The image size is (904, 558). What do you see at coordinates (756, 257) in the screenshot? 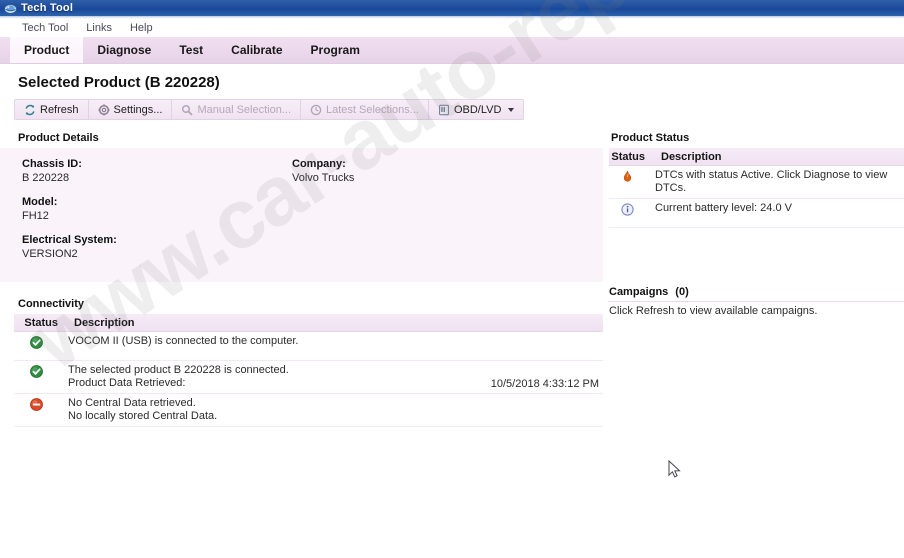
I see `right-column-spacer` at bounding box center [756, 257].